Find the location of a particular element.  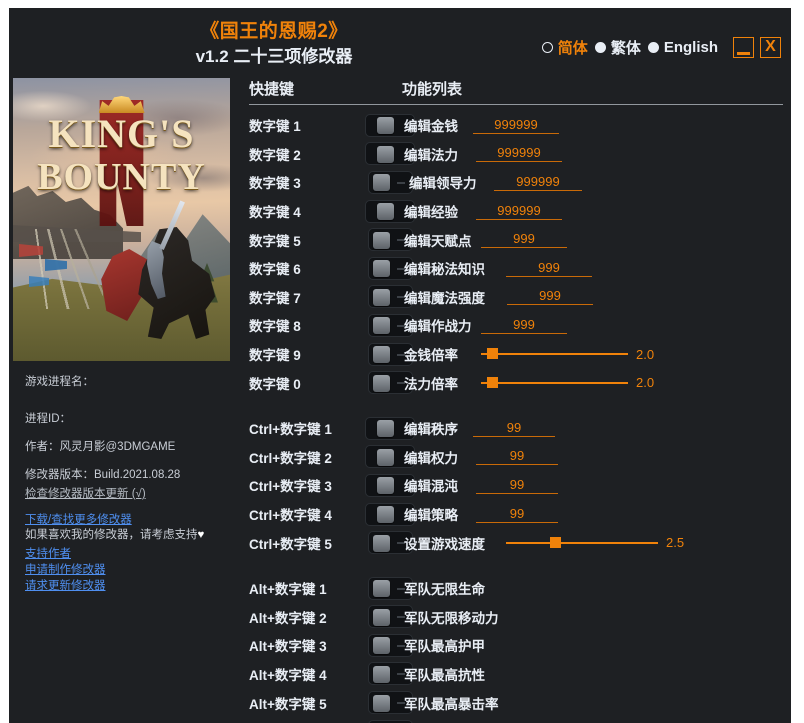

hotkey-label: 数字键 7 is located at coordinates (275, 298).